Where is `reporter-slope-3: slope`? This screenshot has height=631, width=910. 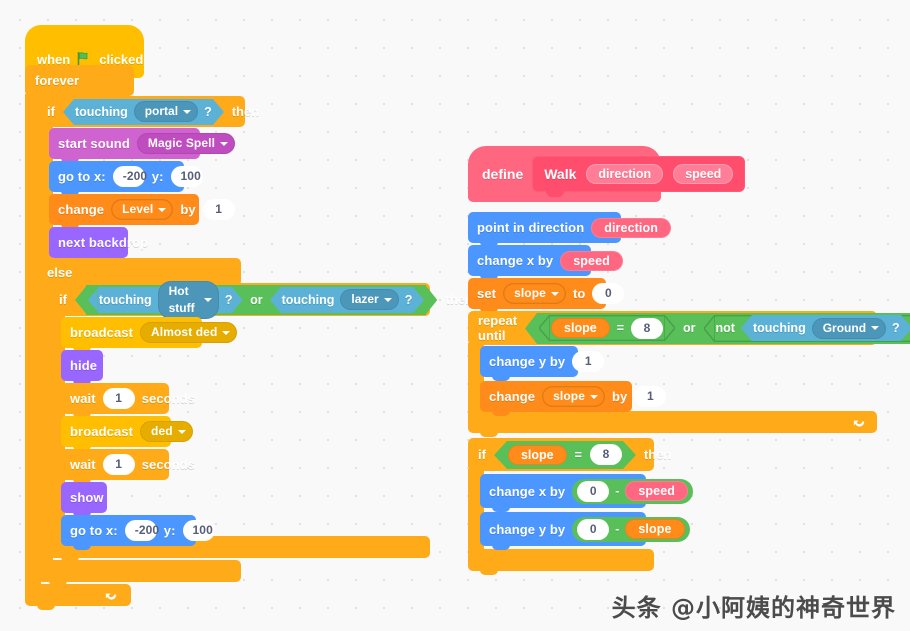 reporter-slope-3: slope is located at coordinates (655, 529).